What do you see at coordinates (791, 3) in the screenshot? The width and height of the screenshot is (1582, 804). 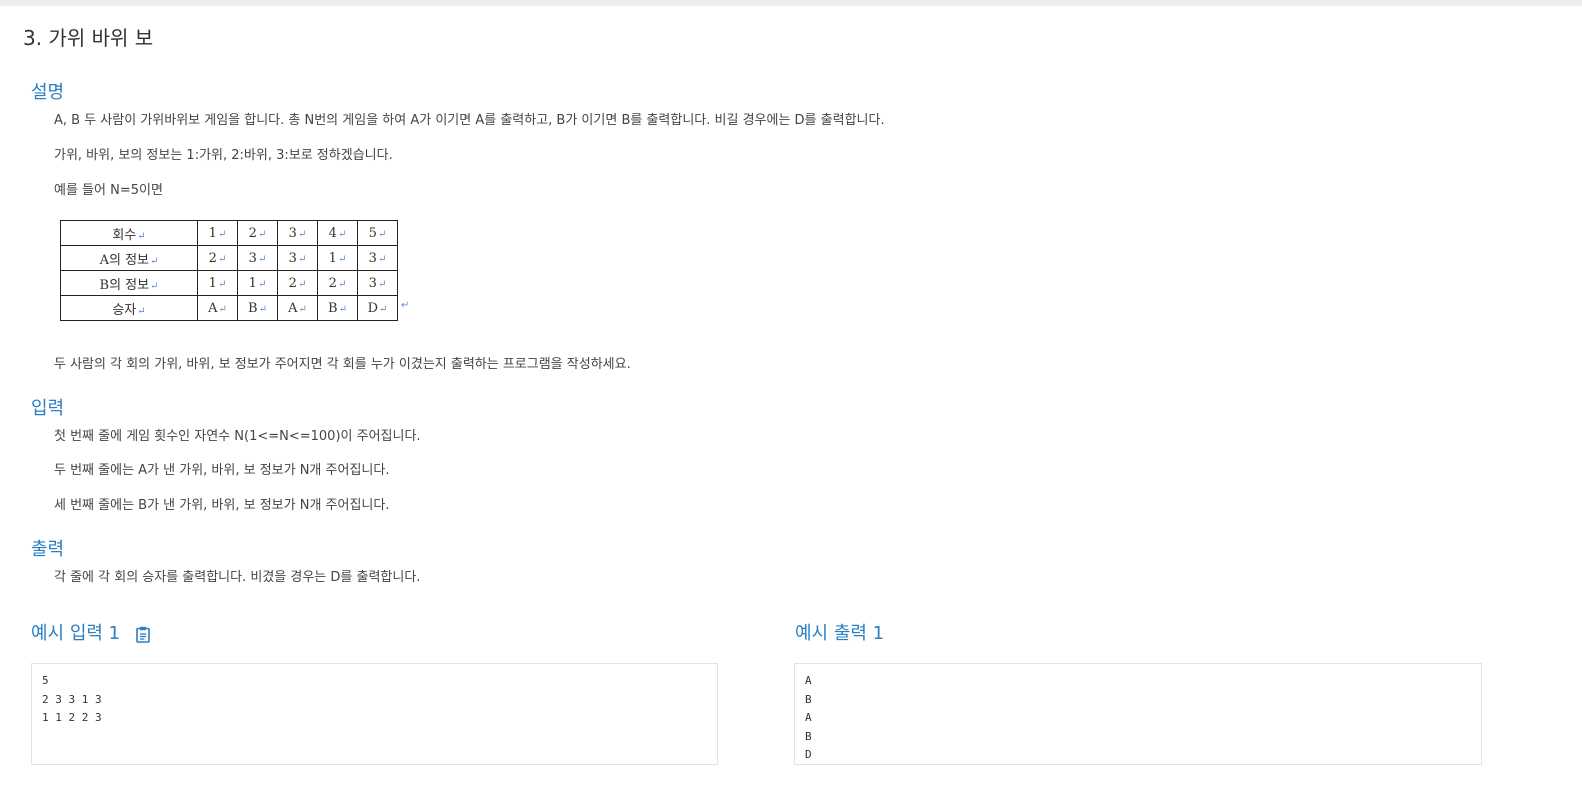 I see `top-bar` at bounding box center [791, 3].